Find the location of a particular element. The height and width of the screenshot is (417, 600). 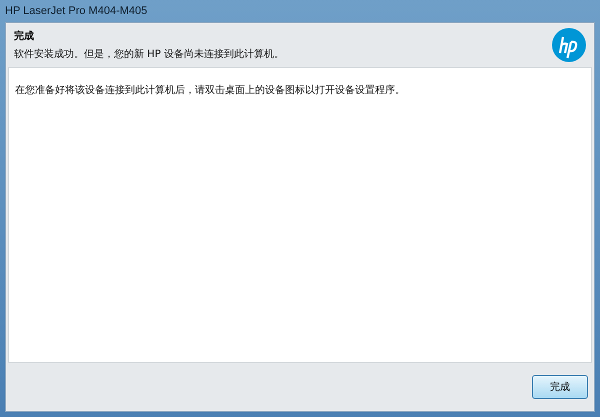

window-title: HP LaserJet Pro M404-M405 is located at coordinates (76, 11).